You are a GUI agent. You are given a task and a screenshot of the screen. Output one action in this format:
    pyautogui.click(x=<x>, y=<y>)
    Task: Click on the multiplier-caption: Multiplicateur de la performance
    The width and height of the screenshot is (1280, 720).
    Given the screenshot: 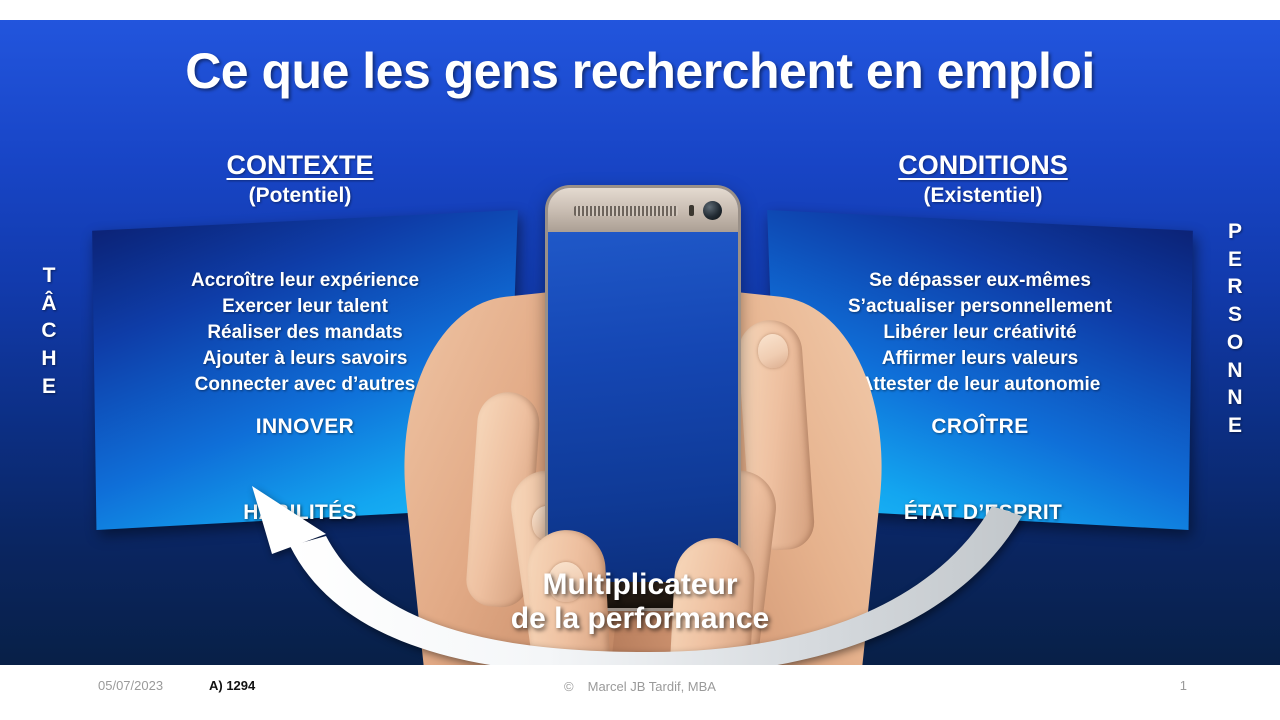 What is the action you would take?
    pyautogui.click(x=640, y=601)
    